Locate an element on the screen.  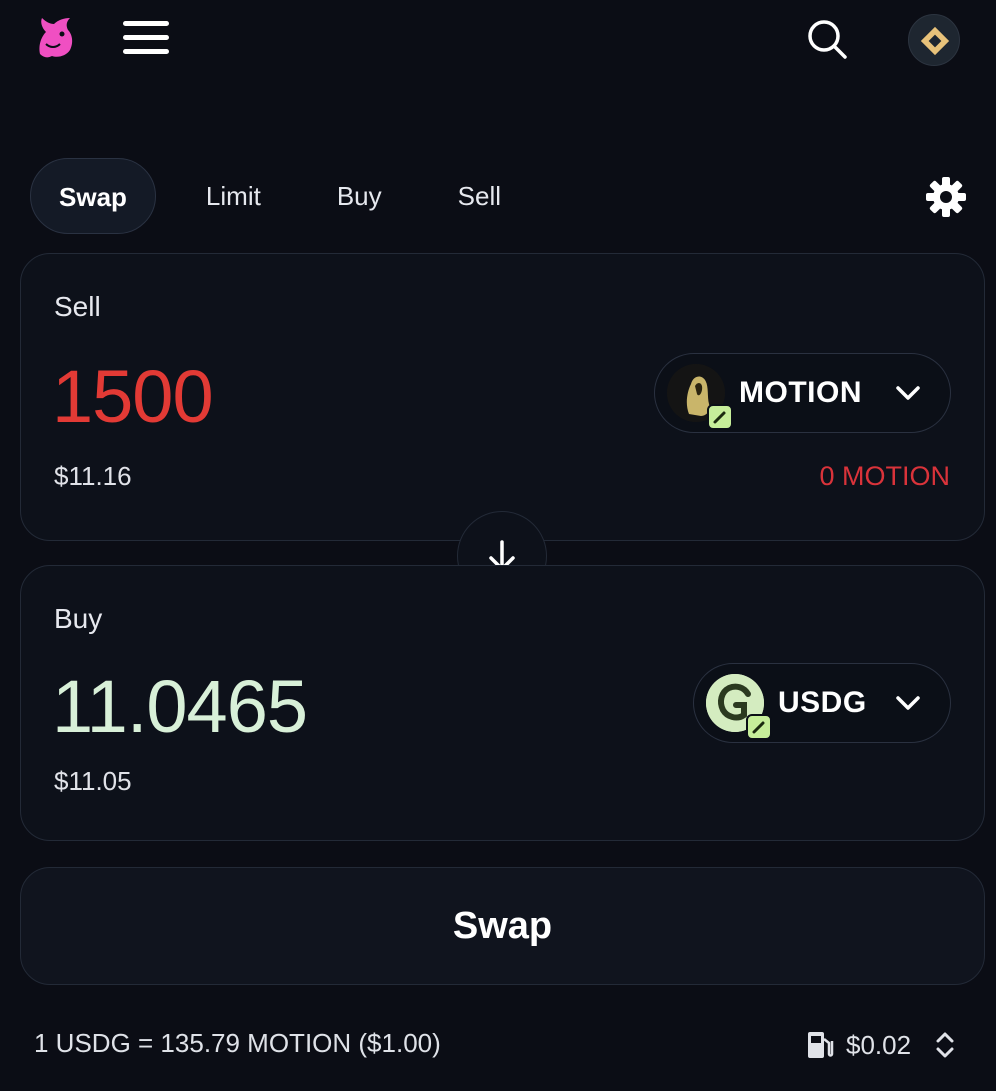
sell-usd-value: $11.16 is located at coordinates (93, 476).